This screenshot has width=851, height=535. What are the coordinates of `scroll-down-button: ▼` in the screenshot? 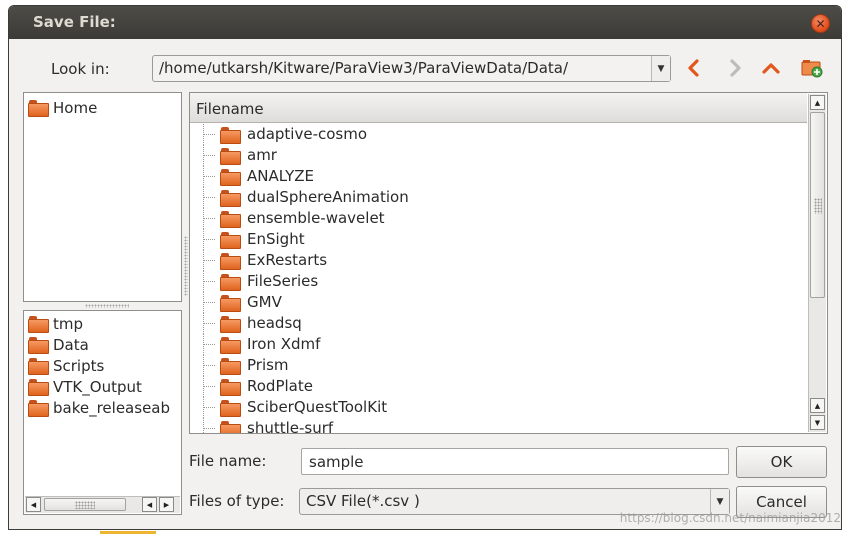 It's located at (817, 422).